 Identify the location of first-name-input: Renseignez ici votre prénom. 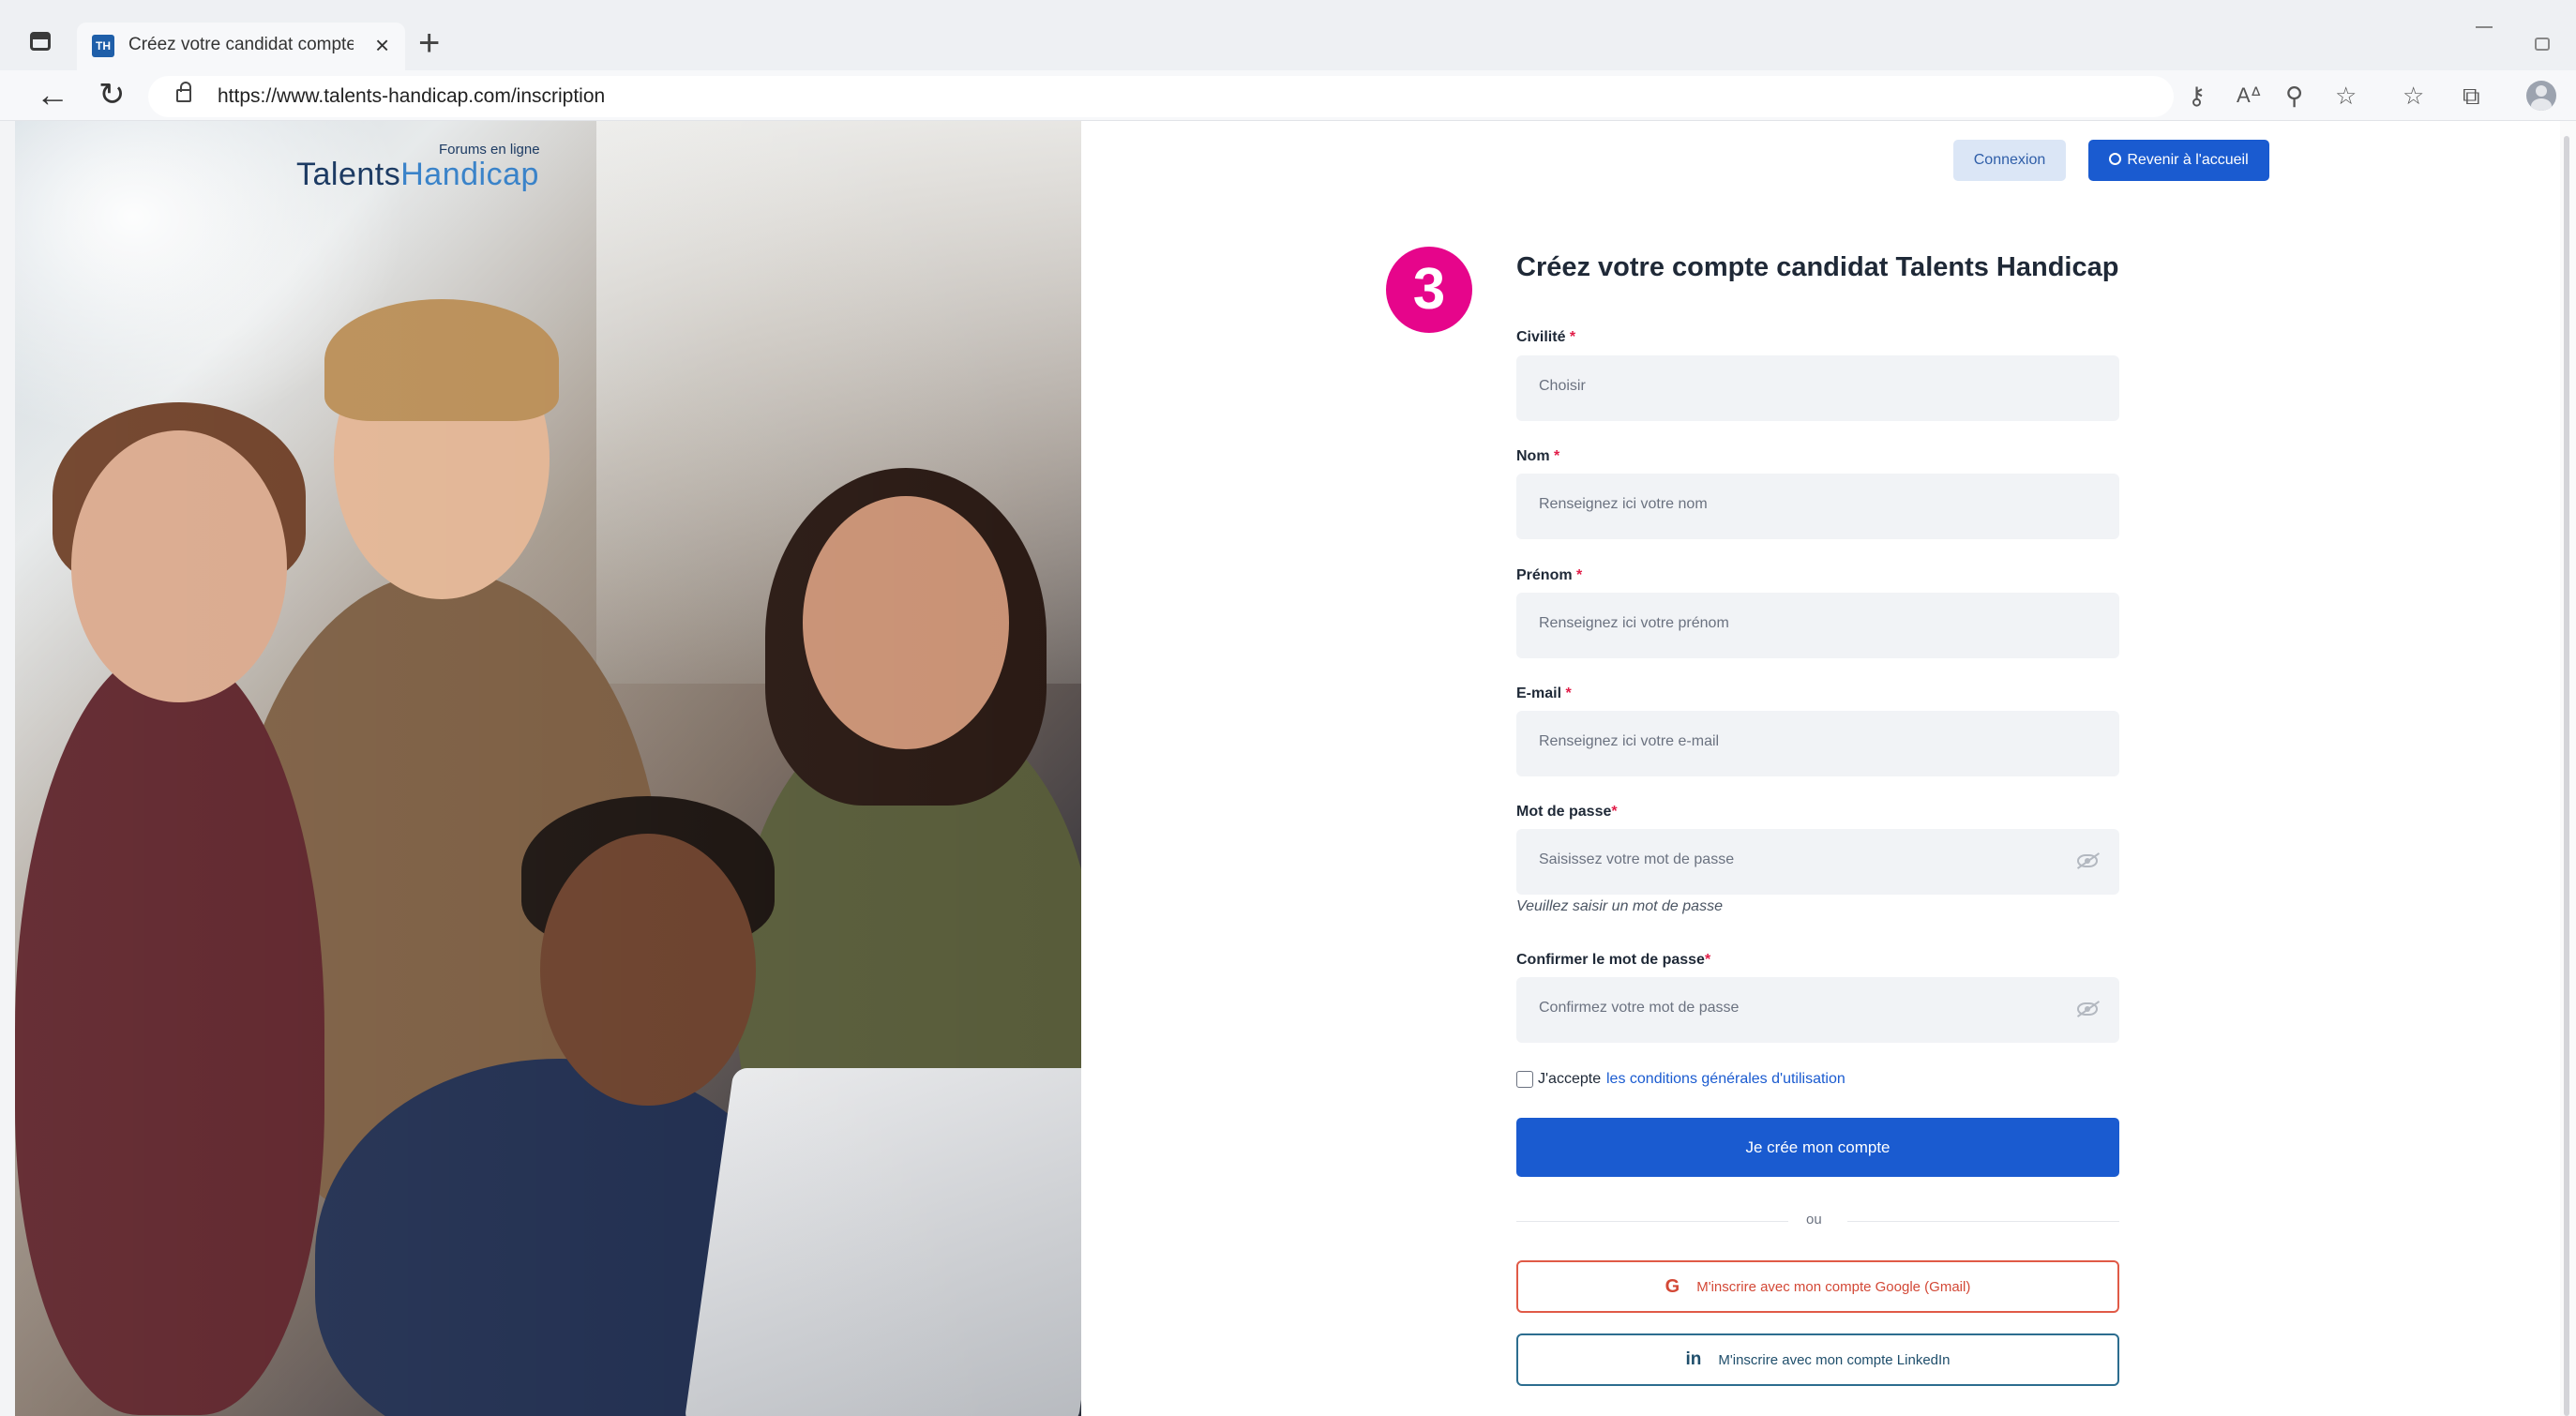
(1817, 625).